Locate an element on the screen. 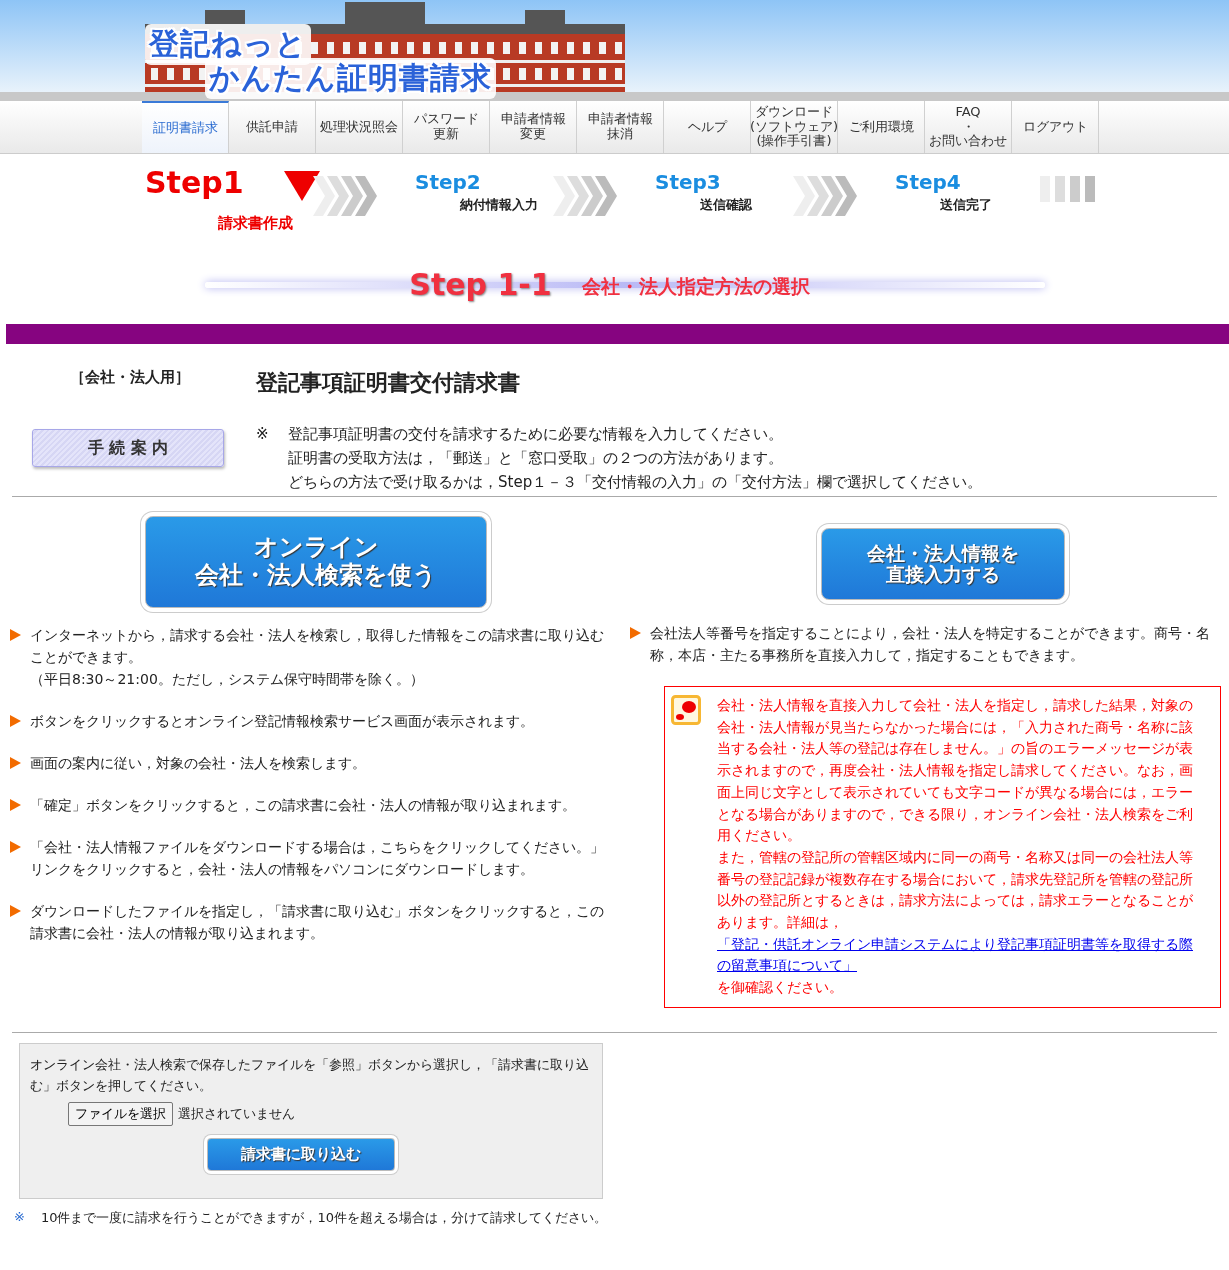  footnote-mark: ※ is located at coordinates (19, 1217).